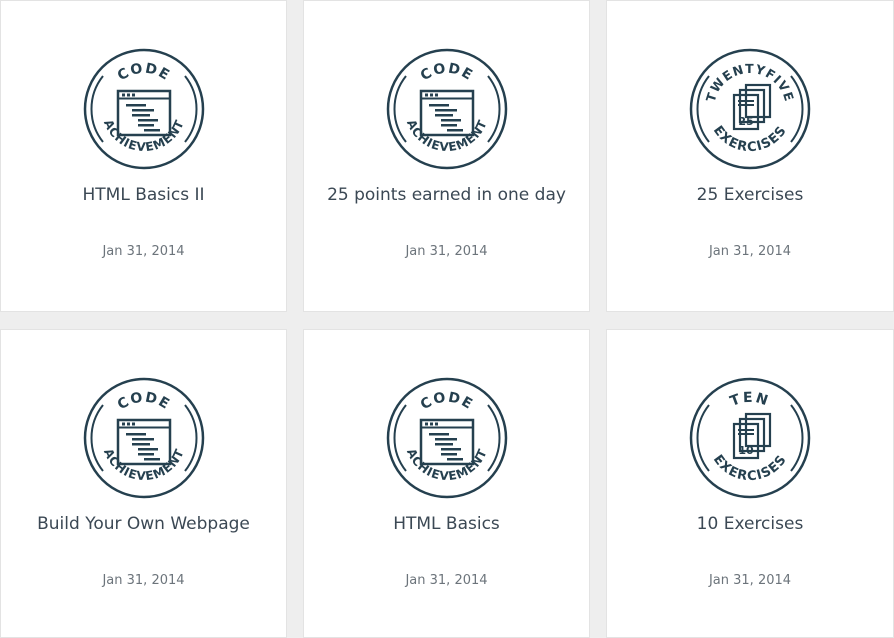  I want to click on stacked-pages-icon: TEN EXERCISES 10, so click(750, 438).